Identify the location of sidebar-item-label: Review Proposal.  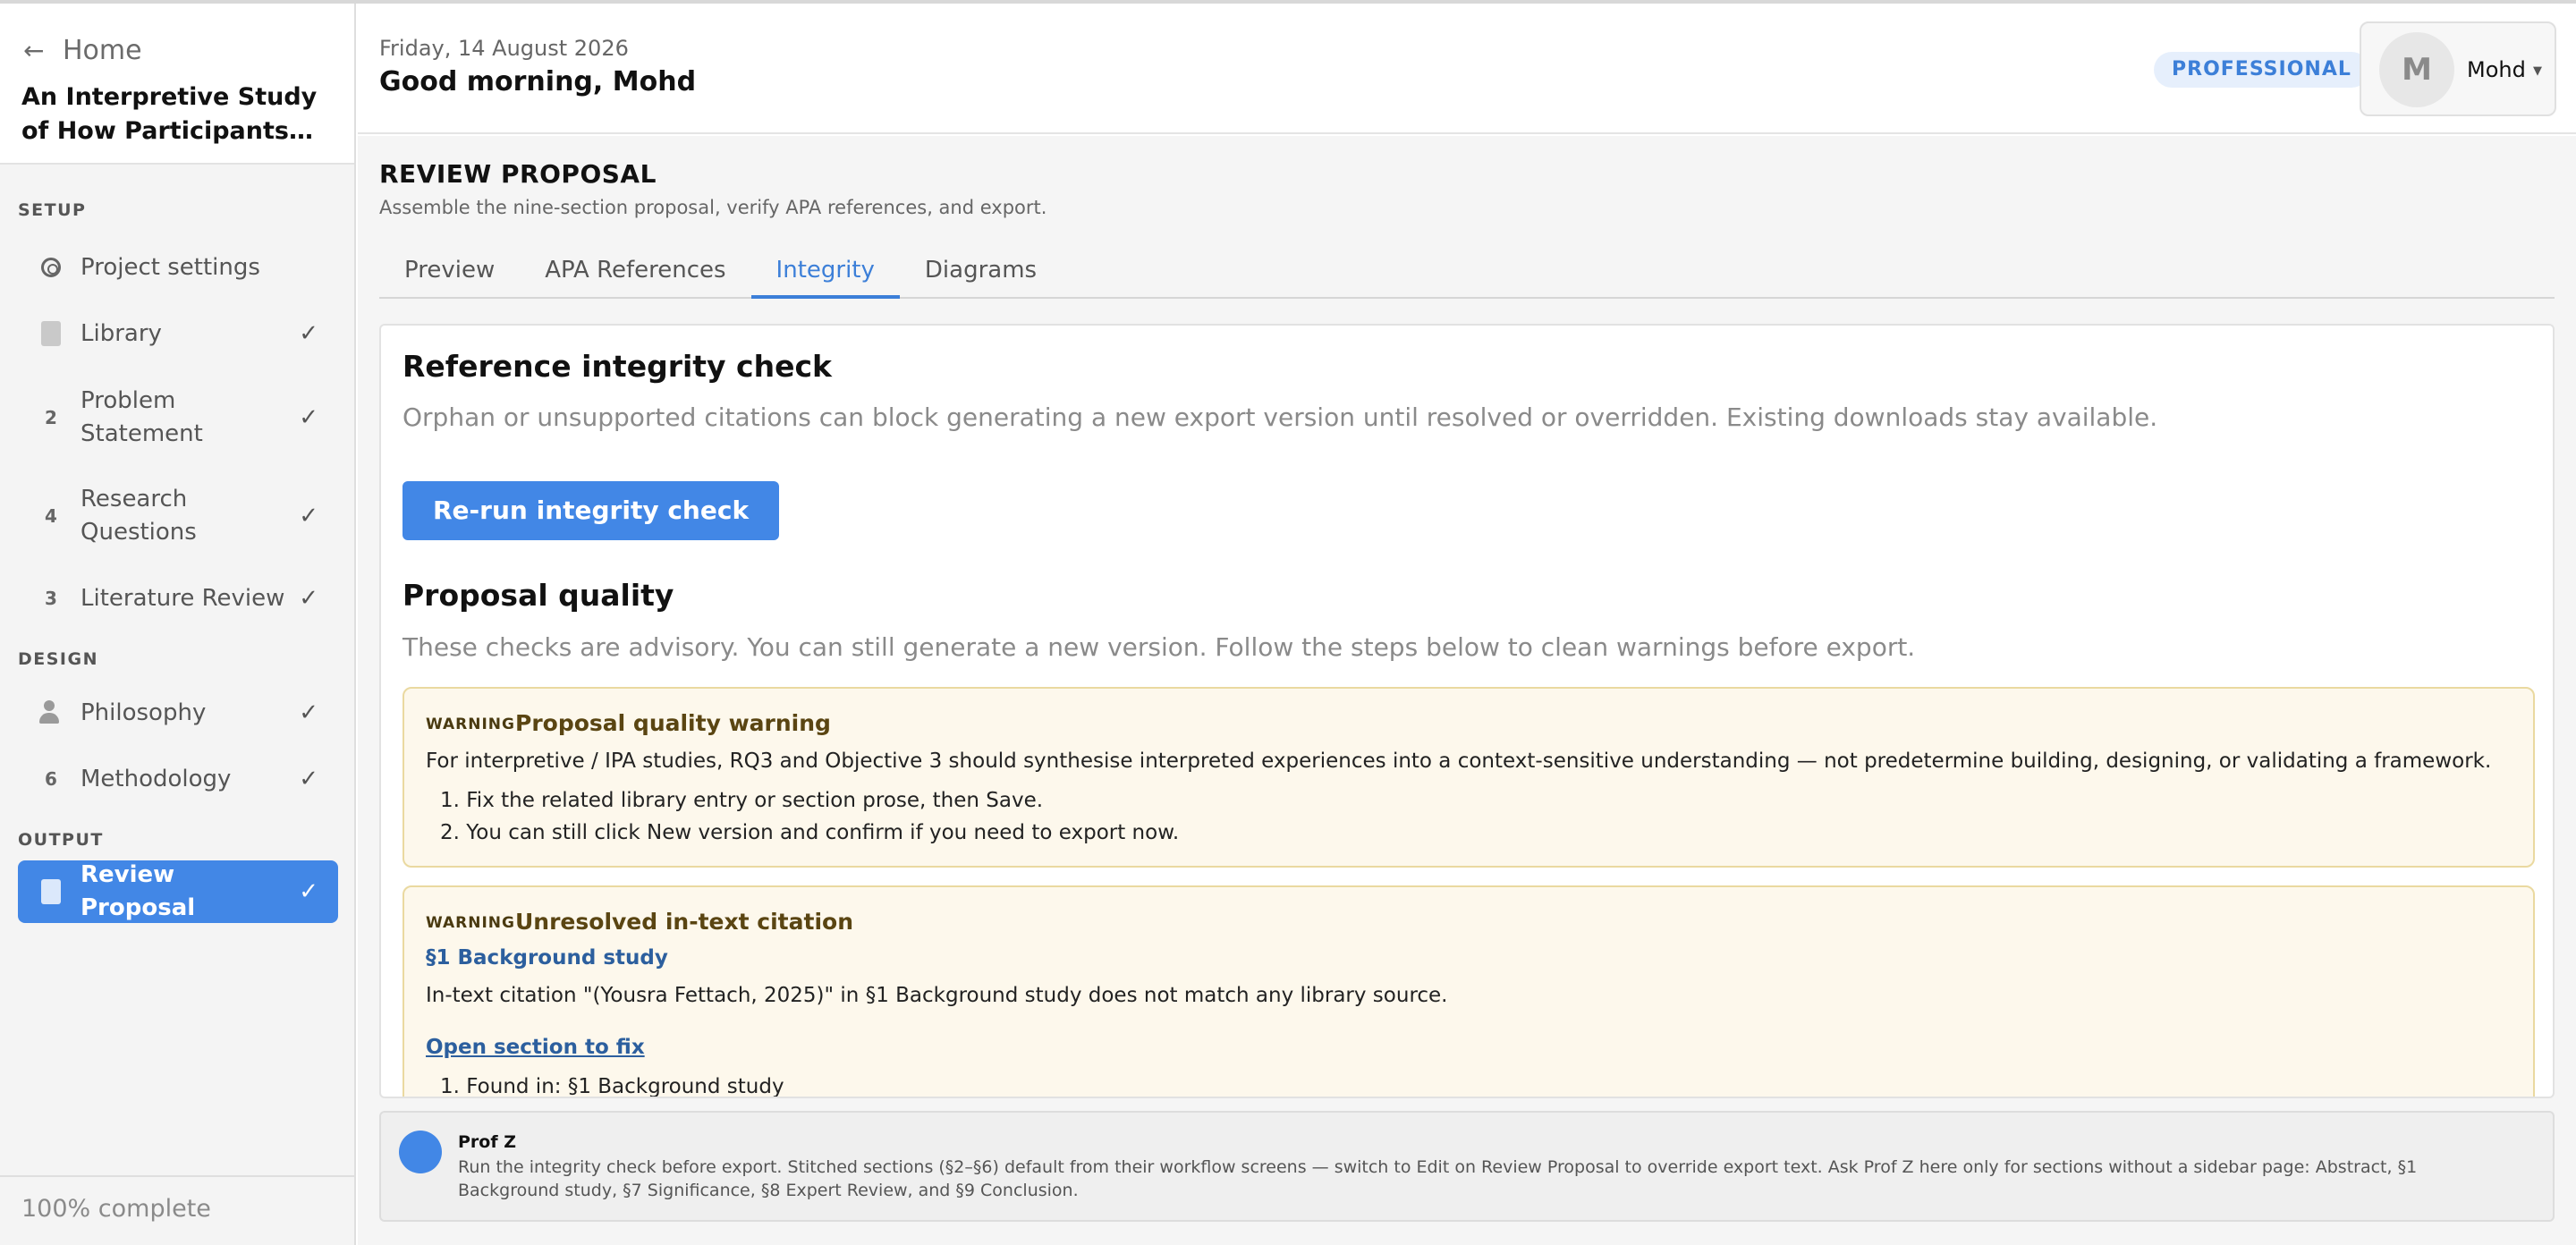
(138, 891).